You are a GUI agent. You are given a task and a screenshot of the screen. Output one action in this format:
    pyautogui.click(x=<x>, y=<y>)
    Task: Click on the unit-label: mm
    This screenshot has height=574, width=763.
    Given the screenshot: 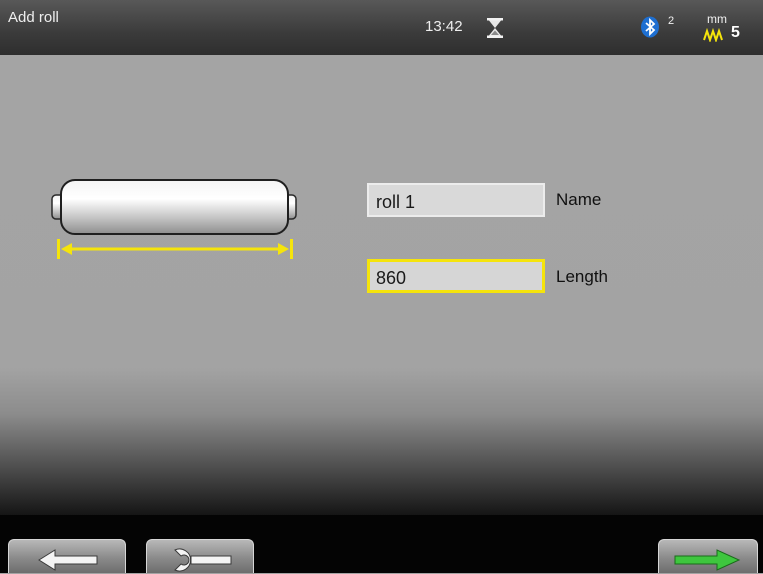 What is the action you would take?
    pyautogui.click(x=717, y=19)
    